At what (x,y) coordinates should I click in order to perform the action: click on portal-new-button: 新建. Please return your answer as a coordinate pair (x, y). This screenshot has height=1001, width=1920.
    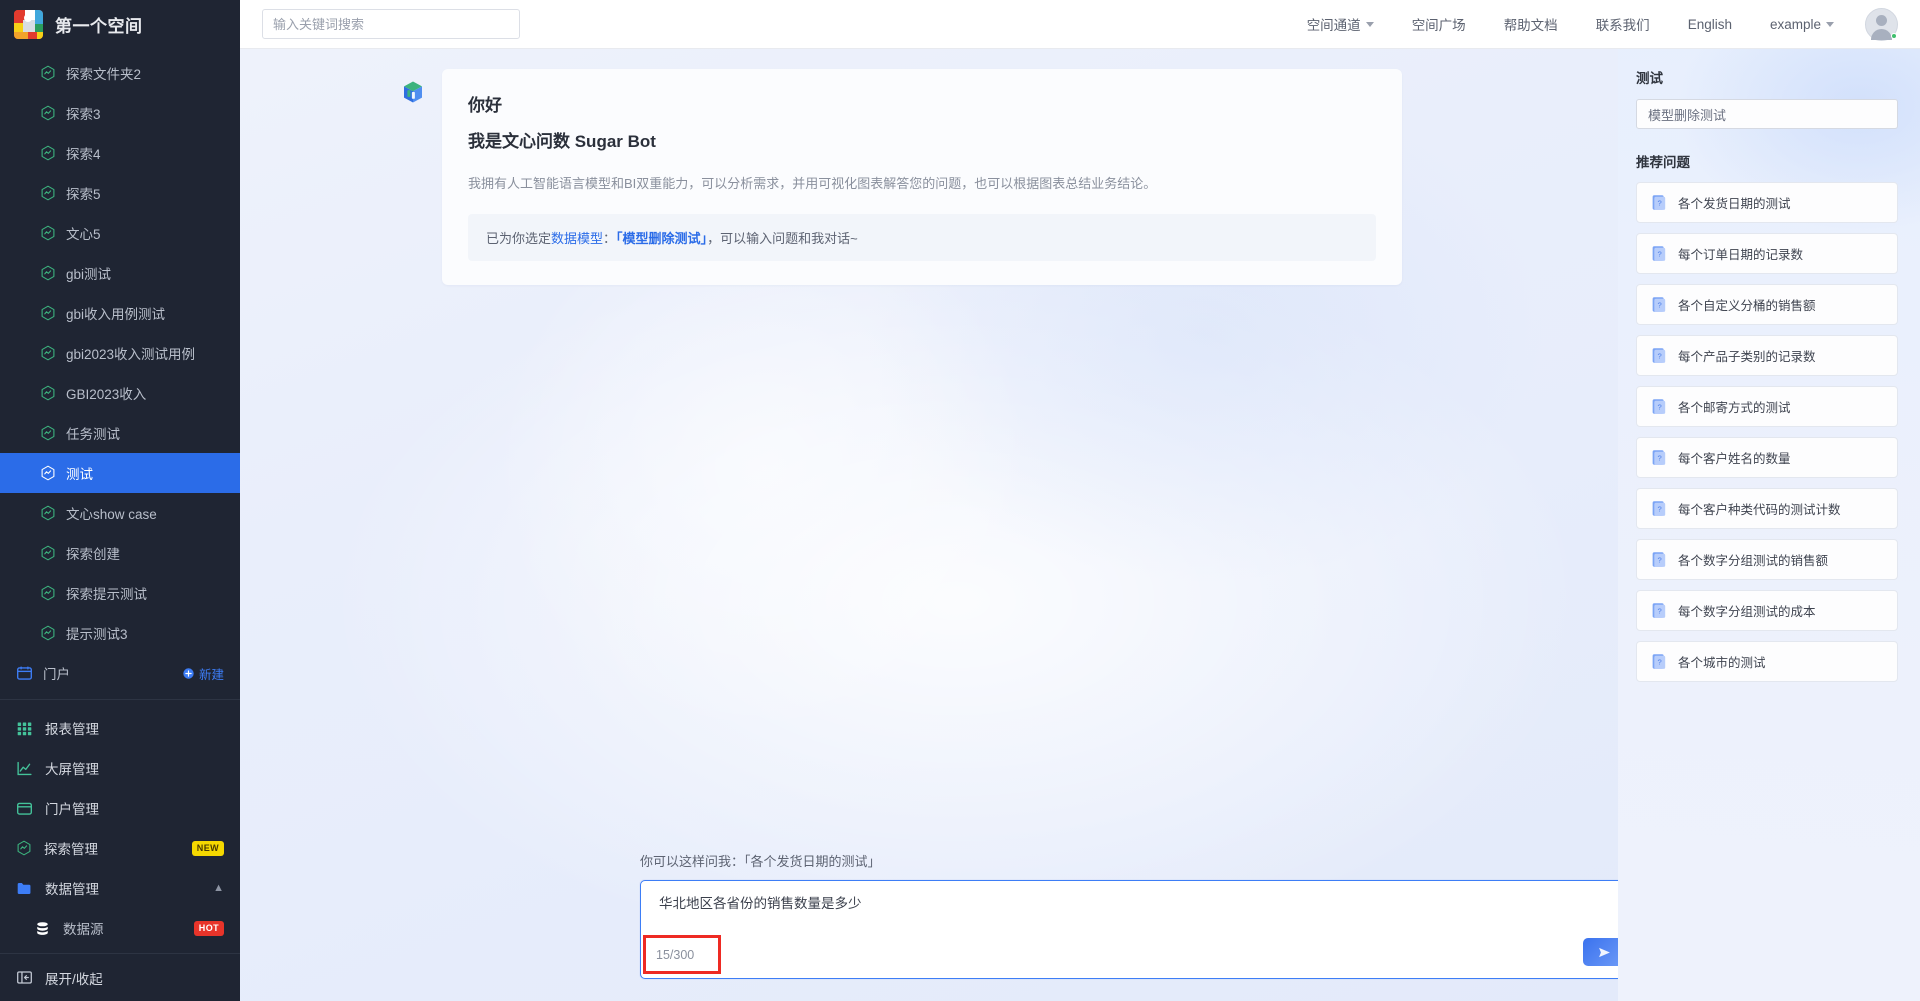
    Looking at the image, I should click on (203, 673).